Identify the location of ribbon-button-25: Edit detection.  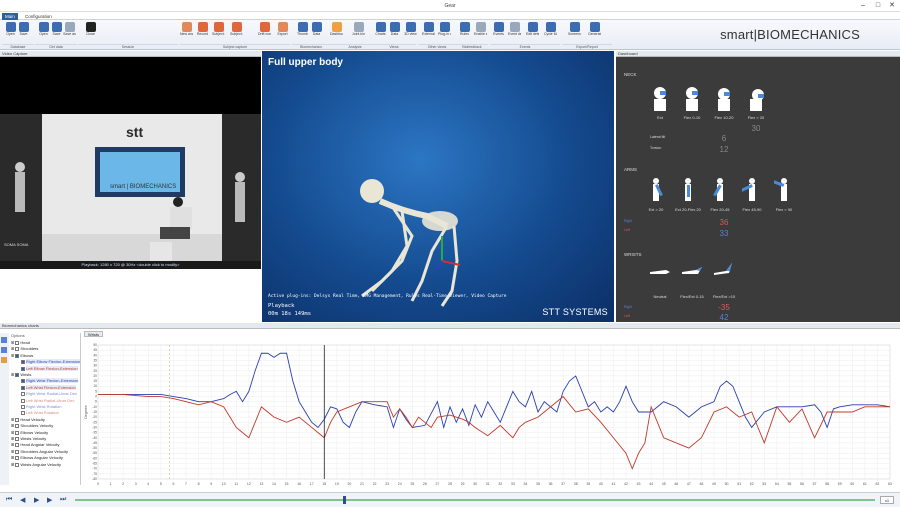
(532, 33).